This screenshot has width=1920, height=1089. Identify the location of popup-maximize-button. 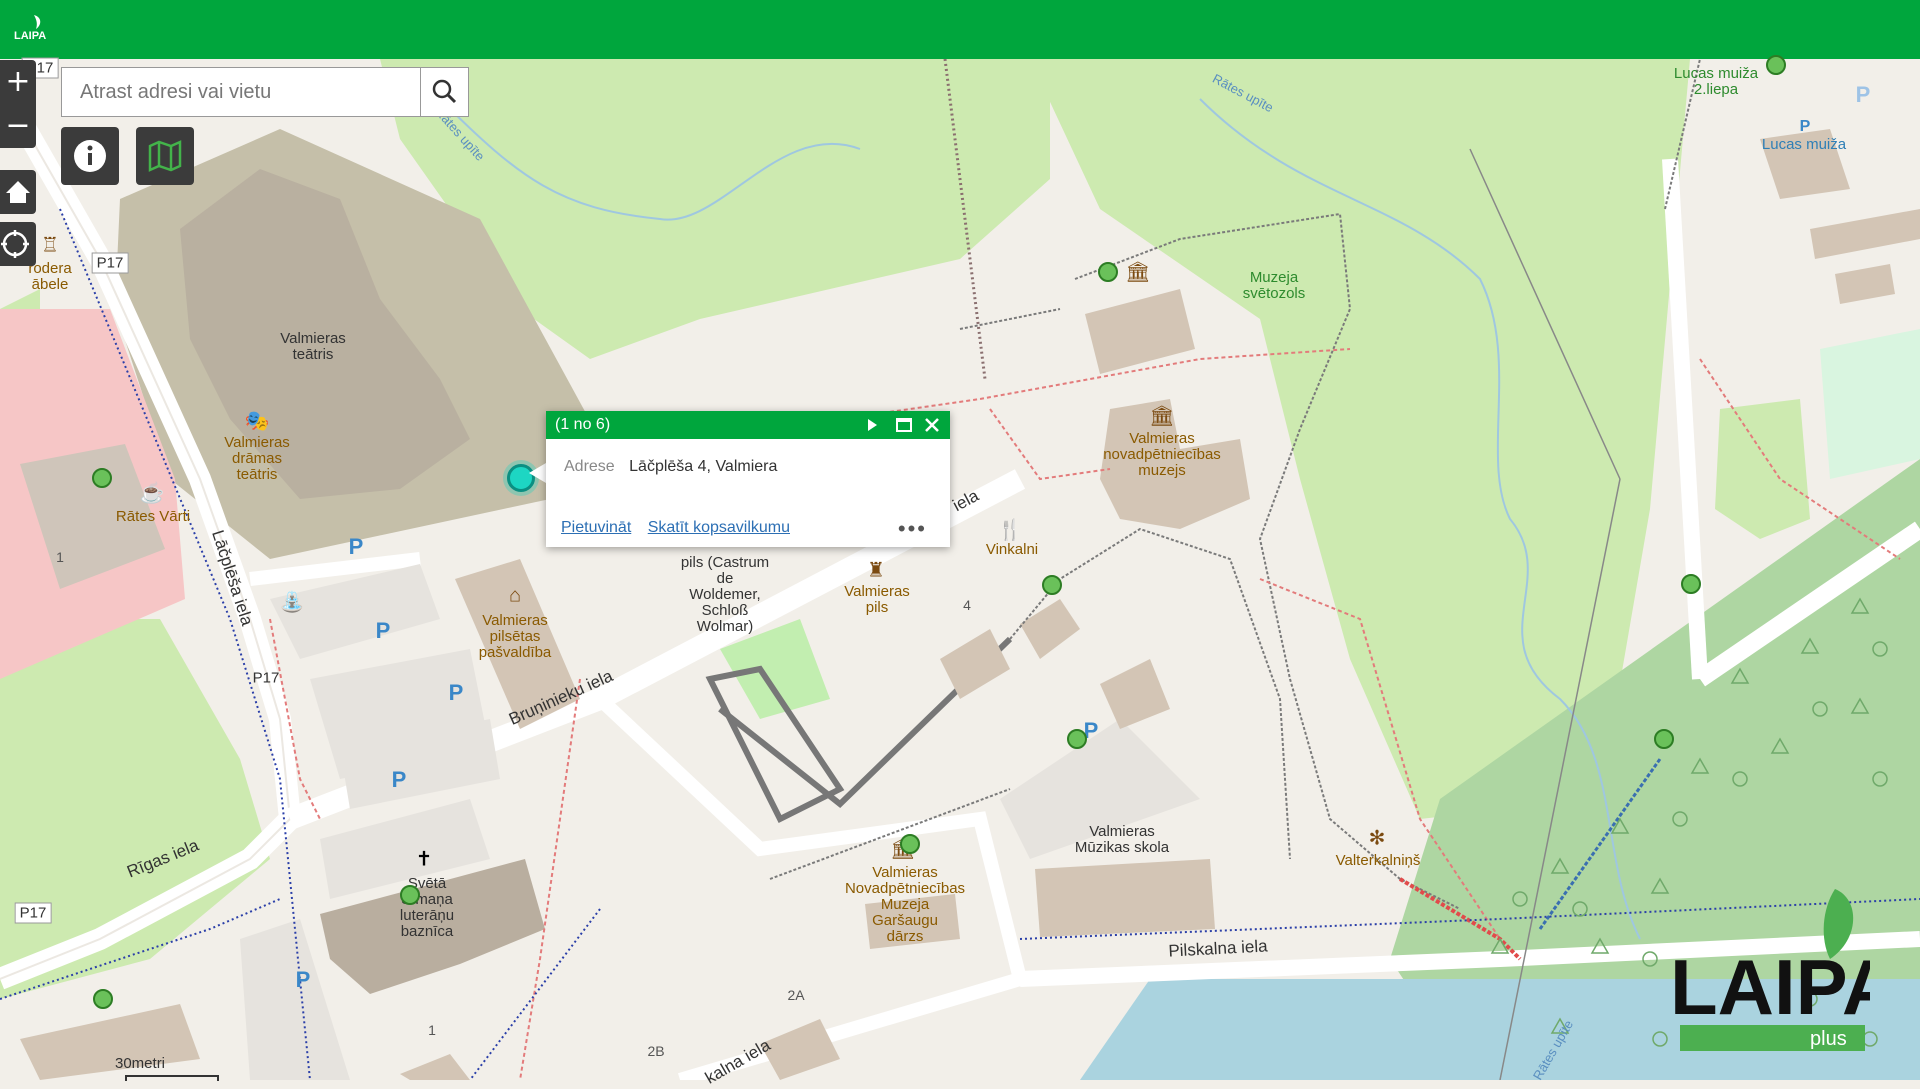
(904, 425).